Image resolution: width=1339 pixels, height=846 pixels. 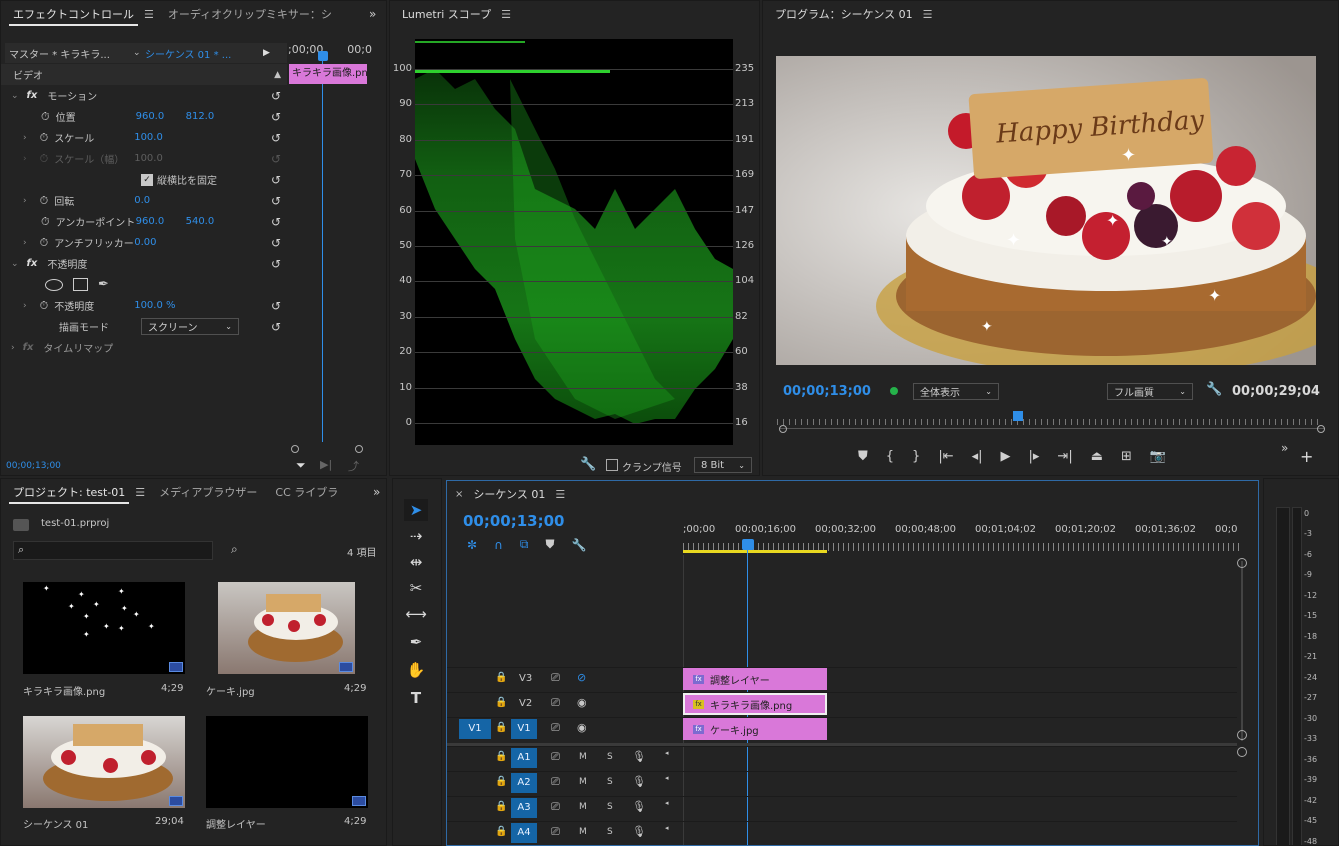 I want to click on selection-tool-icon: ➤, so click(x=416, y=510).